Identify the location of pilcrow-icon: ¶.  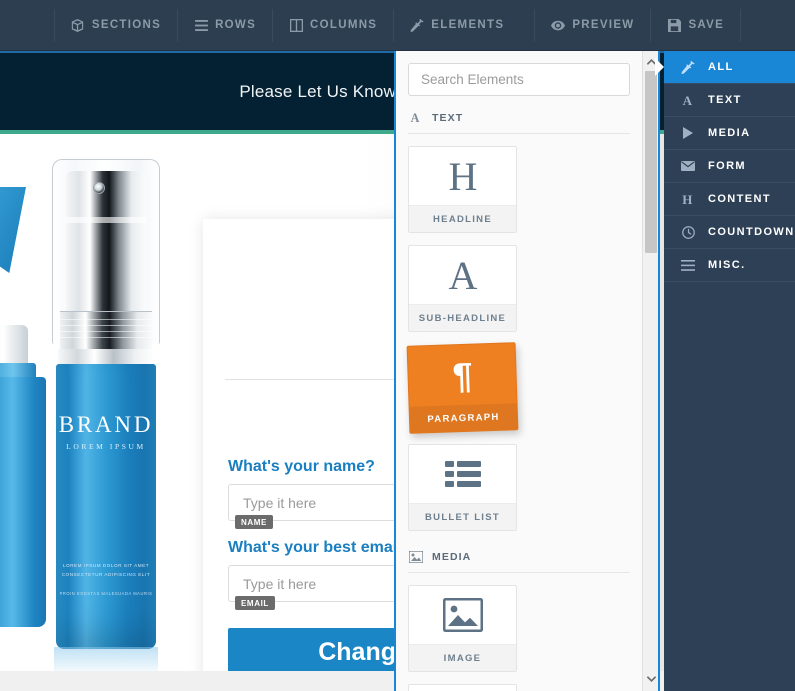
(462, 375).